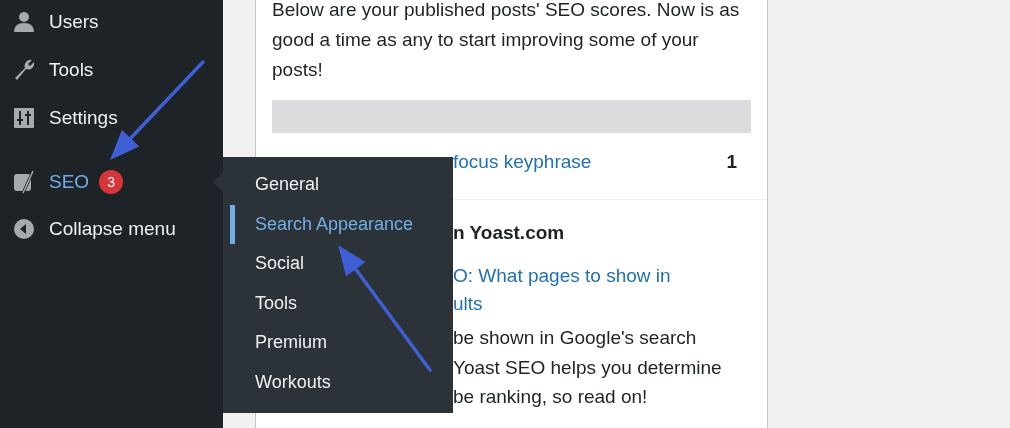  What do you see at coordinates (341, 382) in the screenshot?
I see `submenu-item: Workouts` at bounding box center [341, 382].